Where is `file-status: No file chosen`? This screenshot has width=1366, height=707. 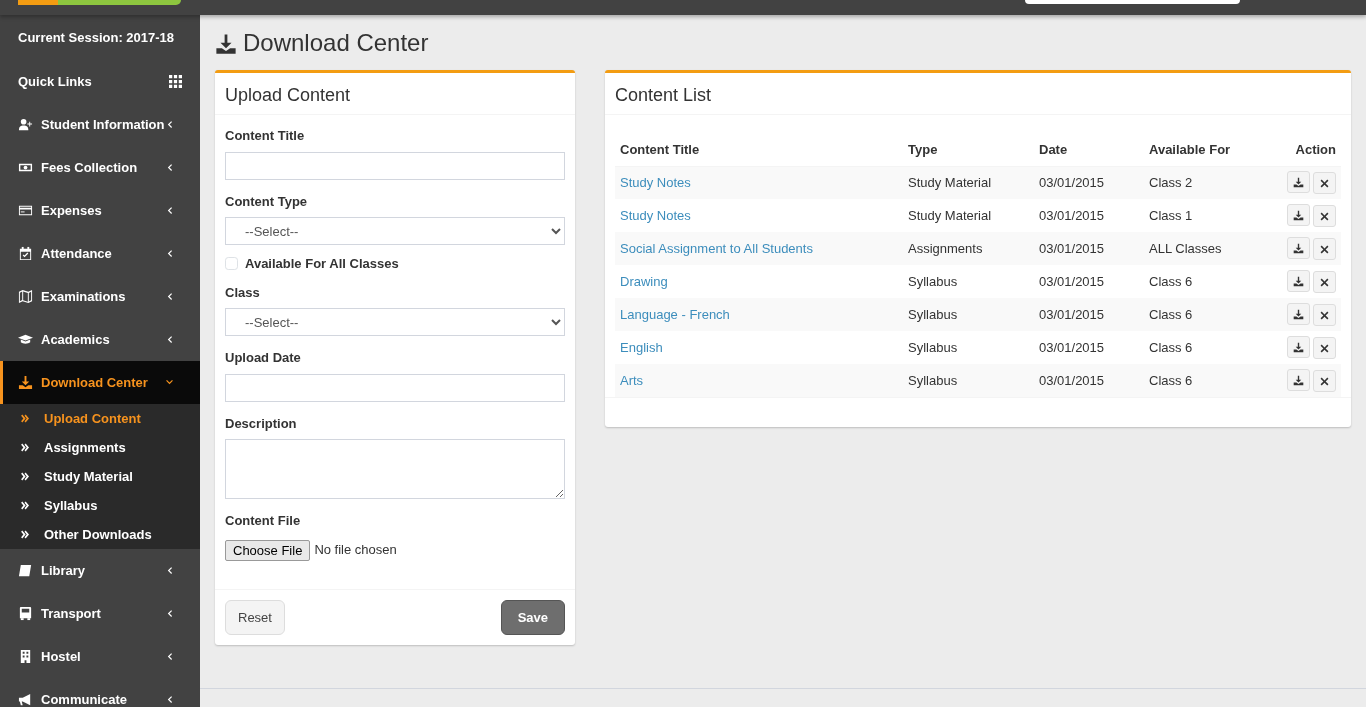
file-status: No file chosen is located at coordinates (355, 550).